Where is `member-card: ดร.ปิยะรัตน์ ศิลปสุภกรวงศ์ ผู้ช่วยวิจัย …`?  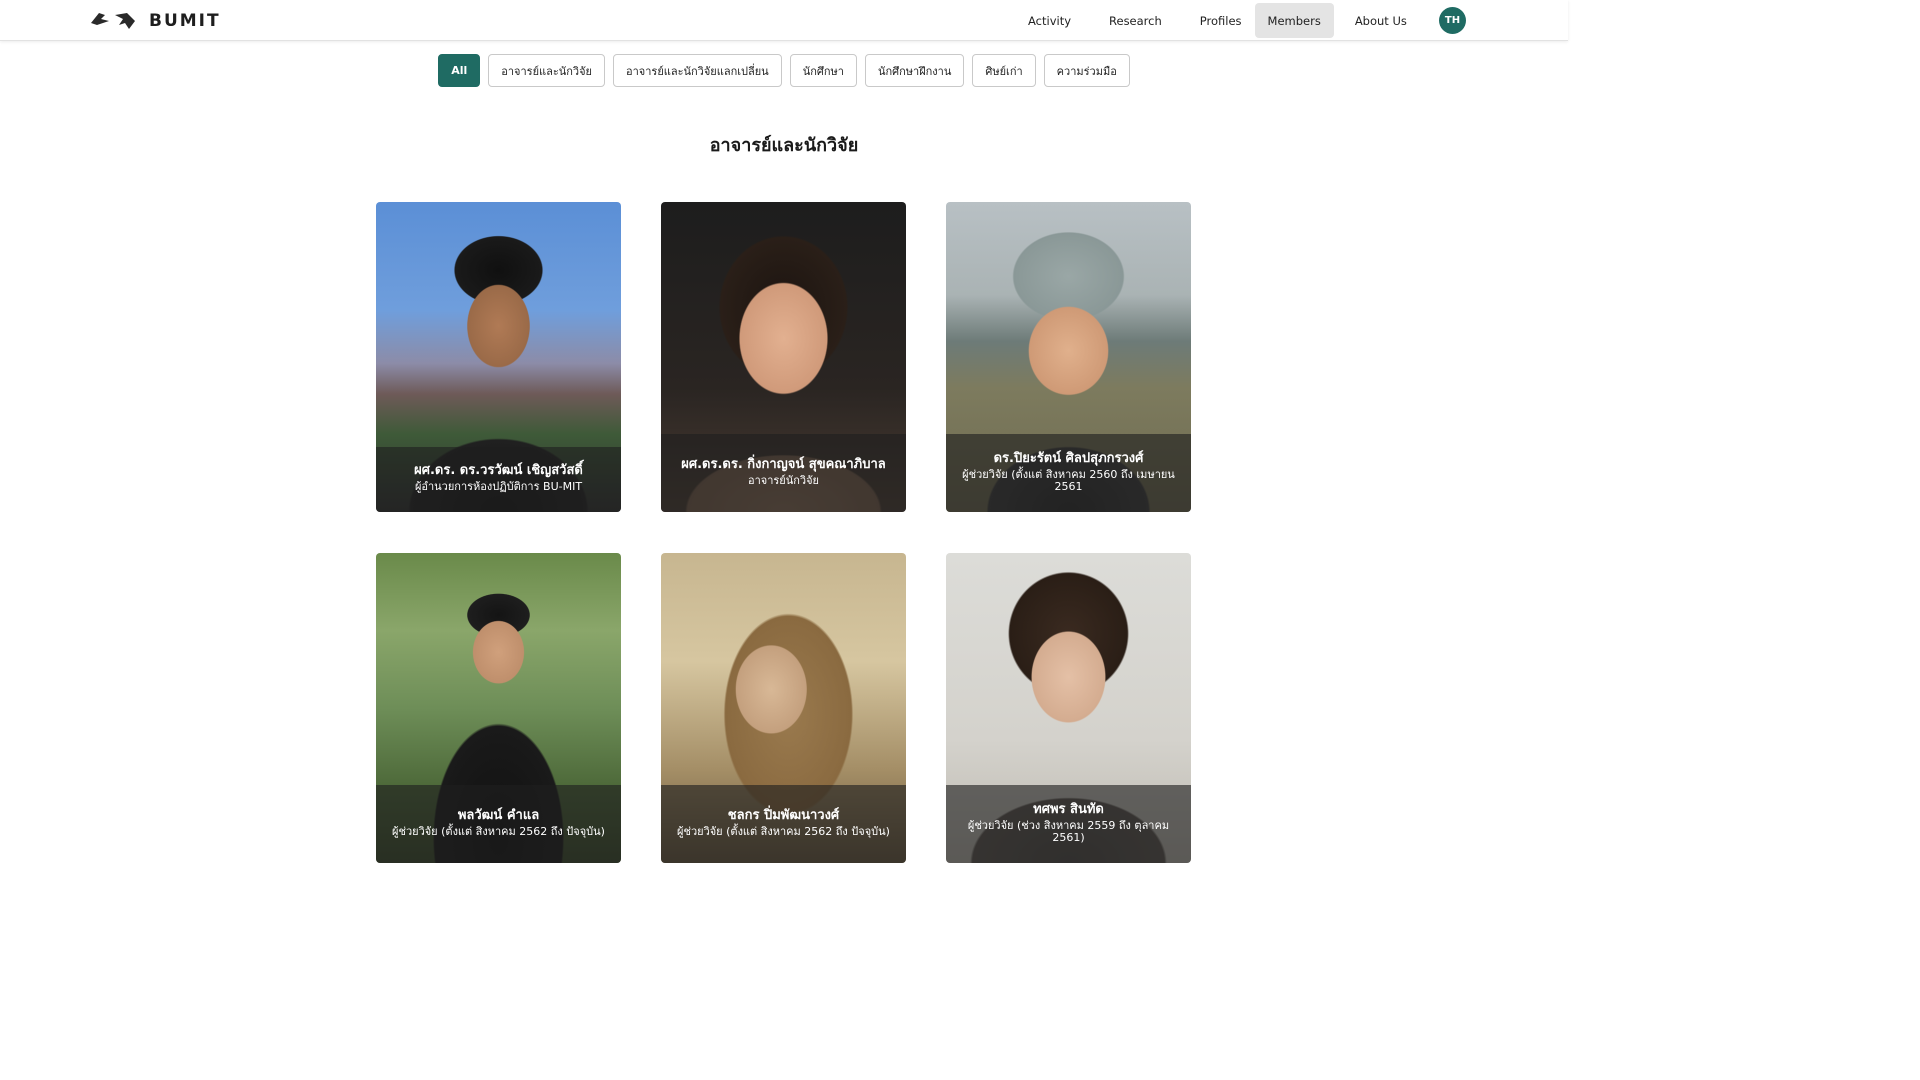 member-card: ดร.ปิยะรัตน์ ศิลปสุภกรวงศ์ ผู้ช่วยวิจัย … is located at coordinates (1068, 357).